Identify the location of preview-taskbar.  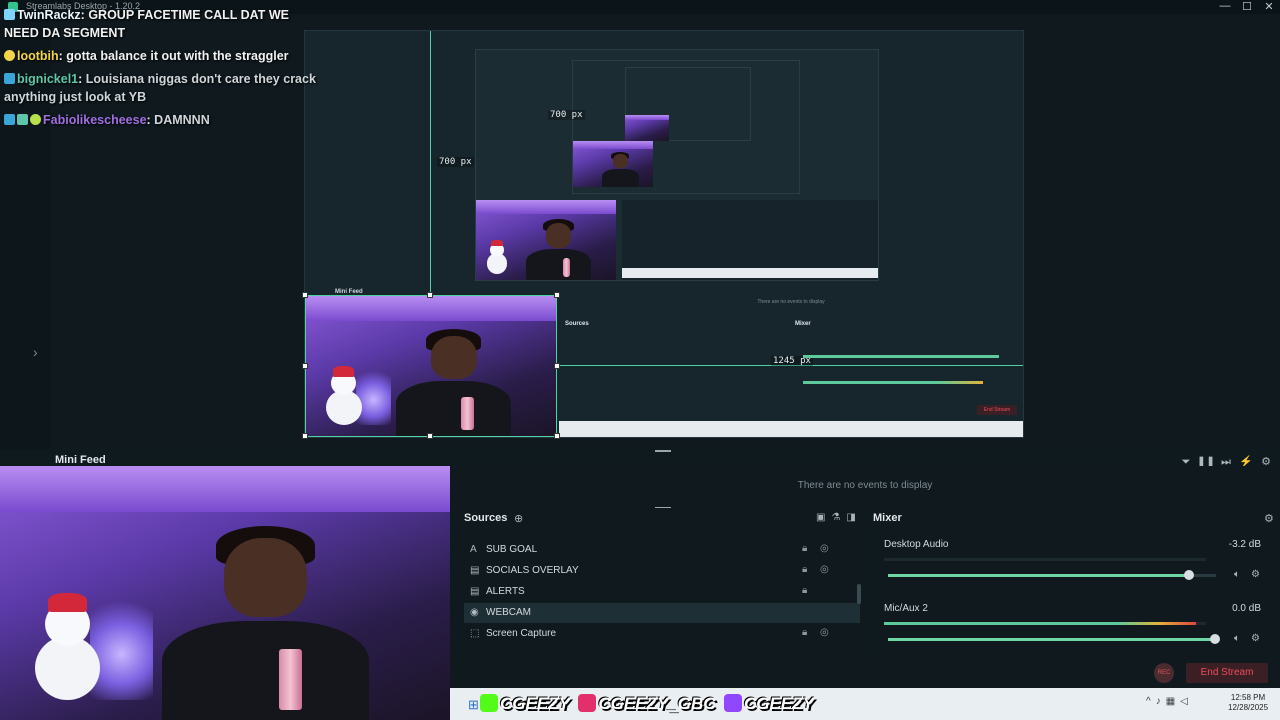
(791, 429).